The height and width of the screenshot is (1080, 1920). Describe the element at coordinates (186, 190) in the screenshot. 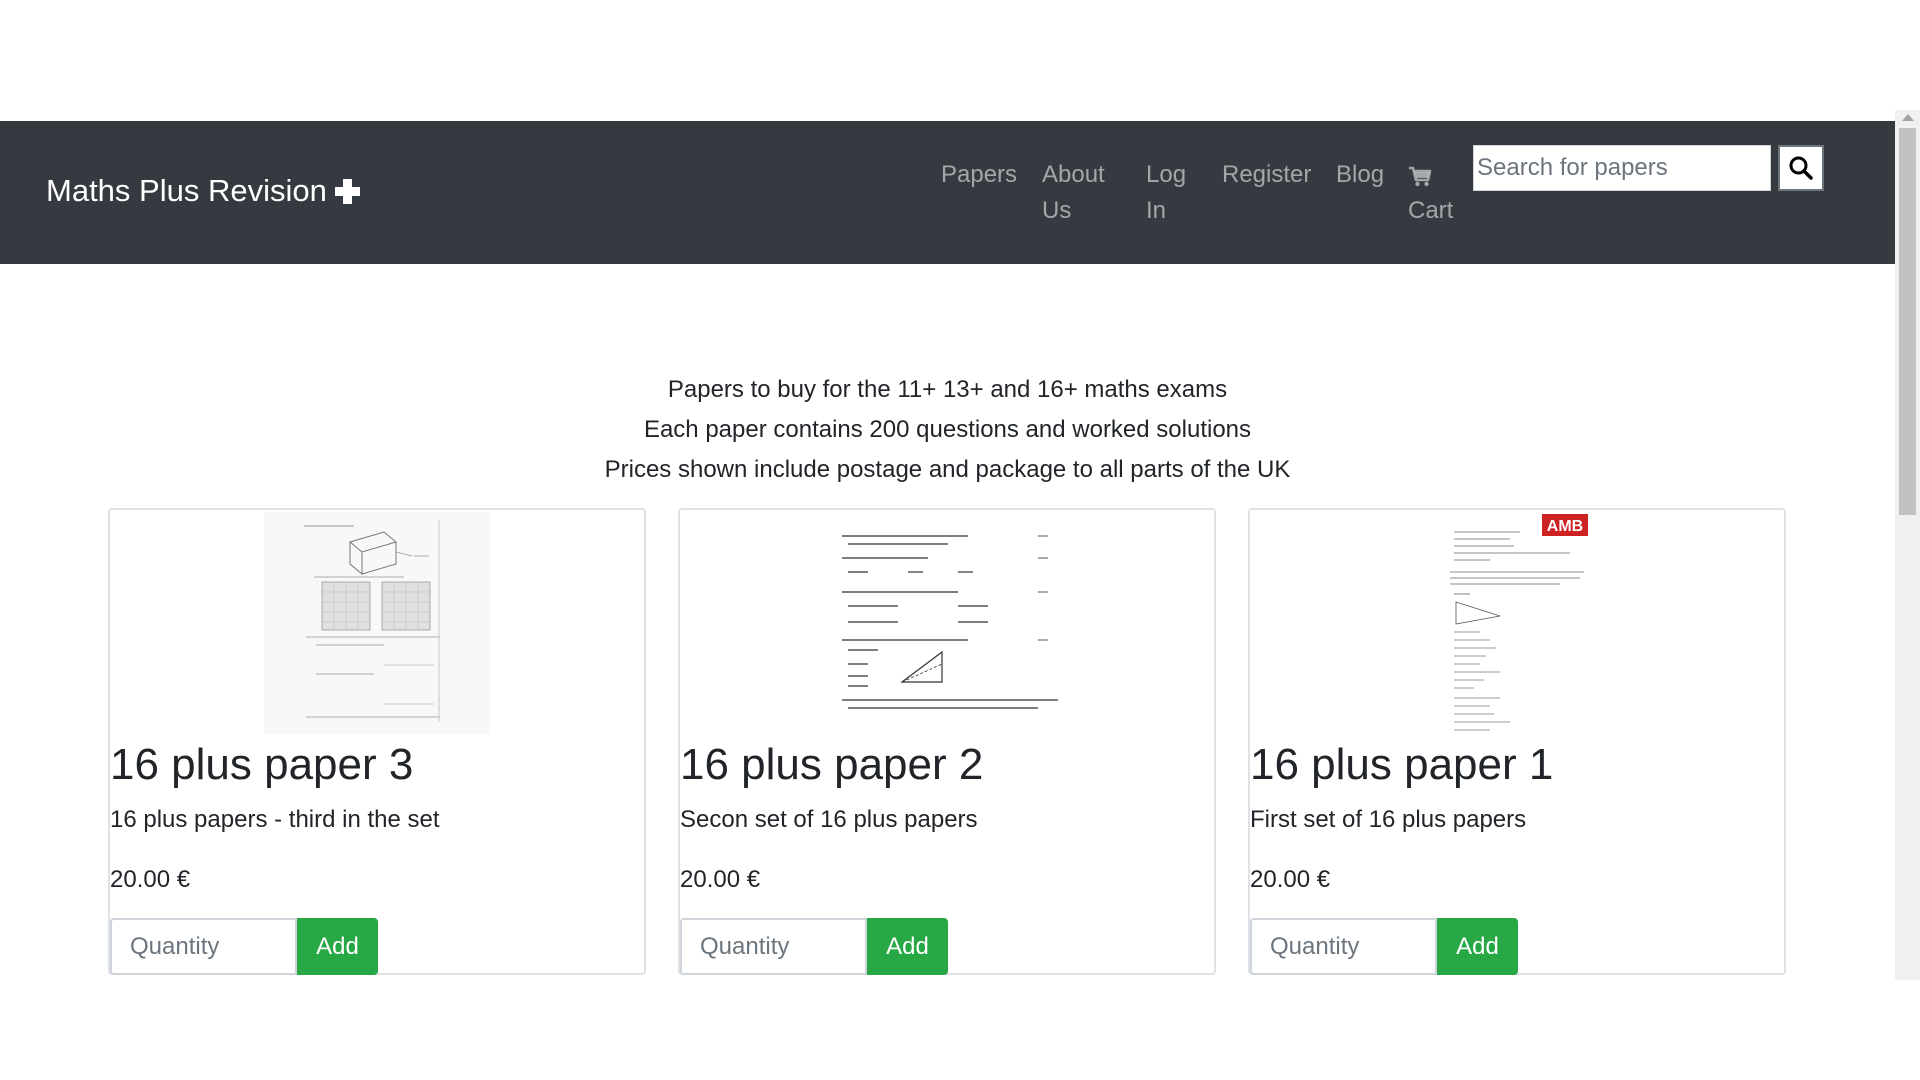

I see `brand-name: Maths Plus Revision` at that location.